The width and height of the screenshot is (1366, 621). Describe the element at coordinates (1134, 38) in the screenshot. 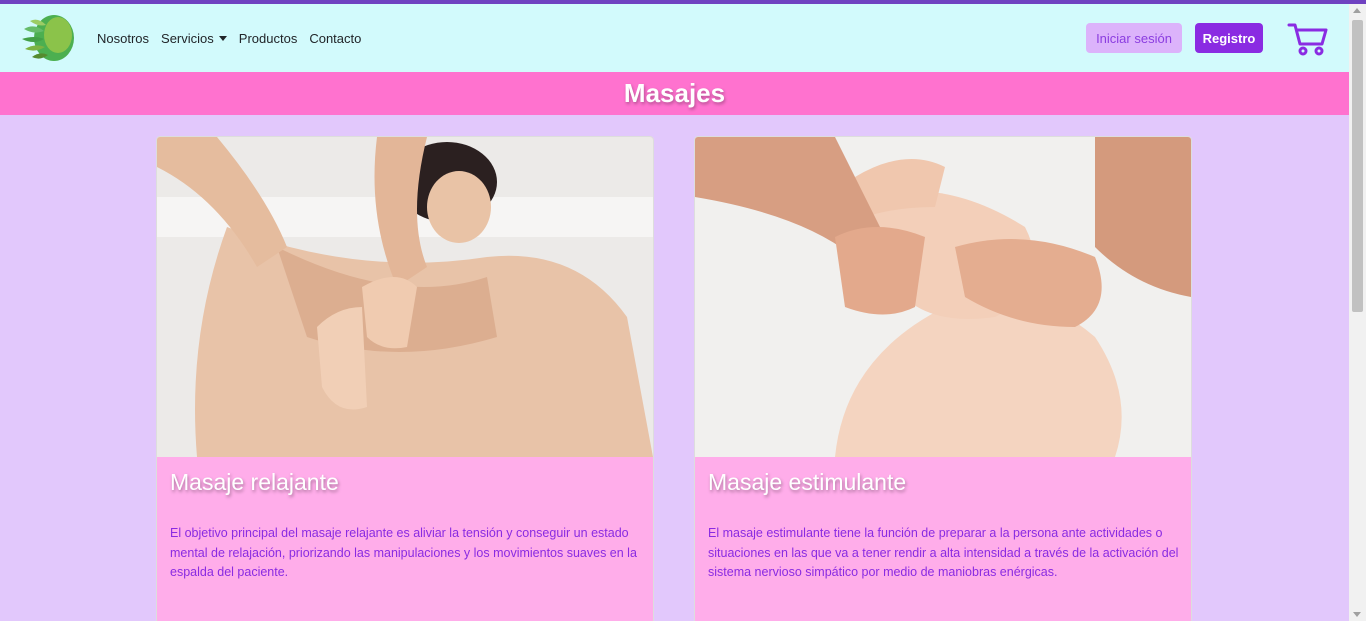

I see `login-button: Iniciar sesión` at that location.